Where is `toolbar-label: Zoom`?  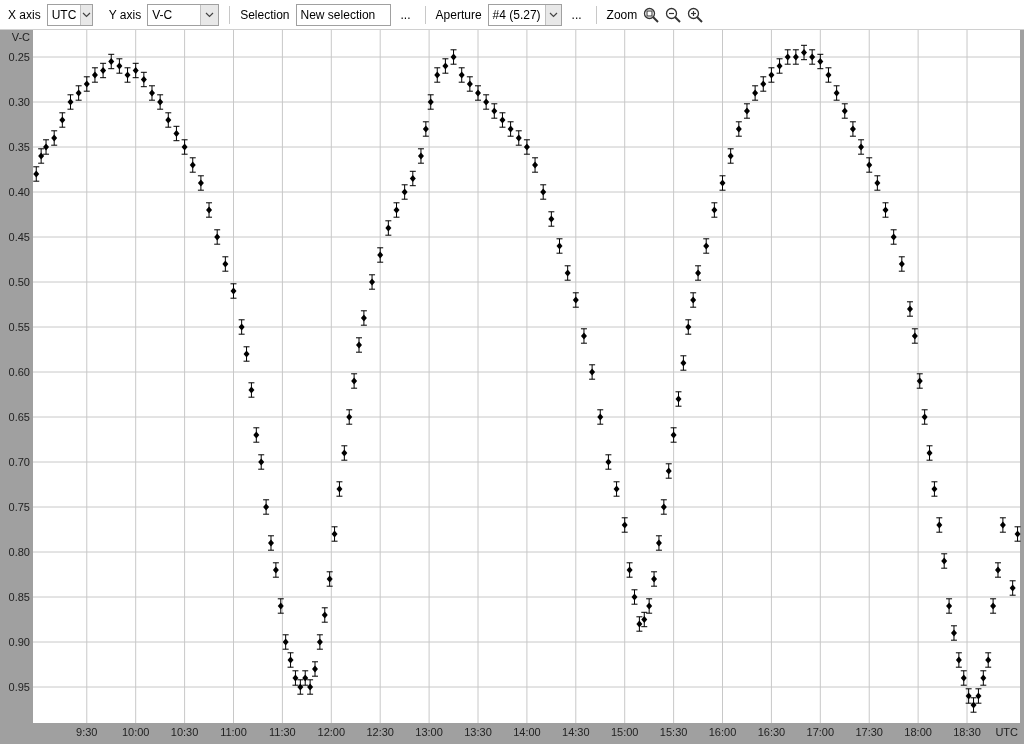 toolbar-label: Zoom is located at coordinates (622, 15).